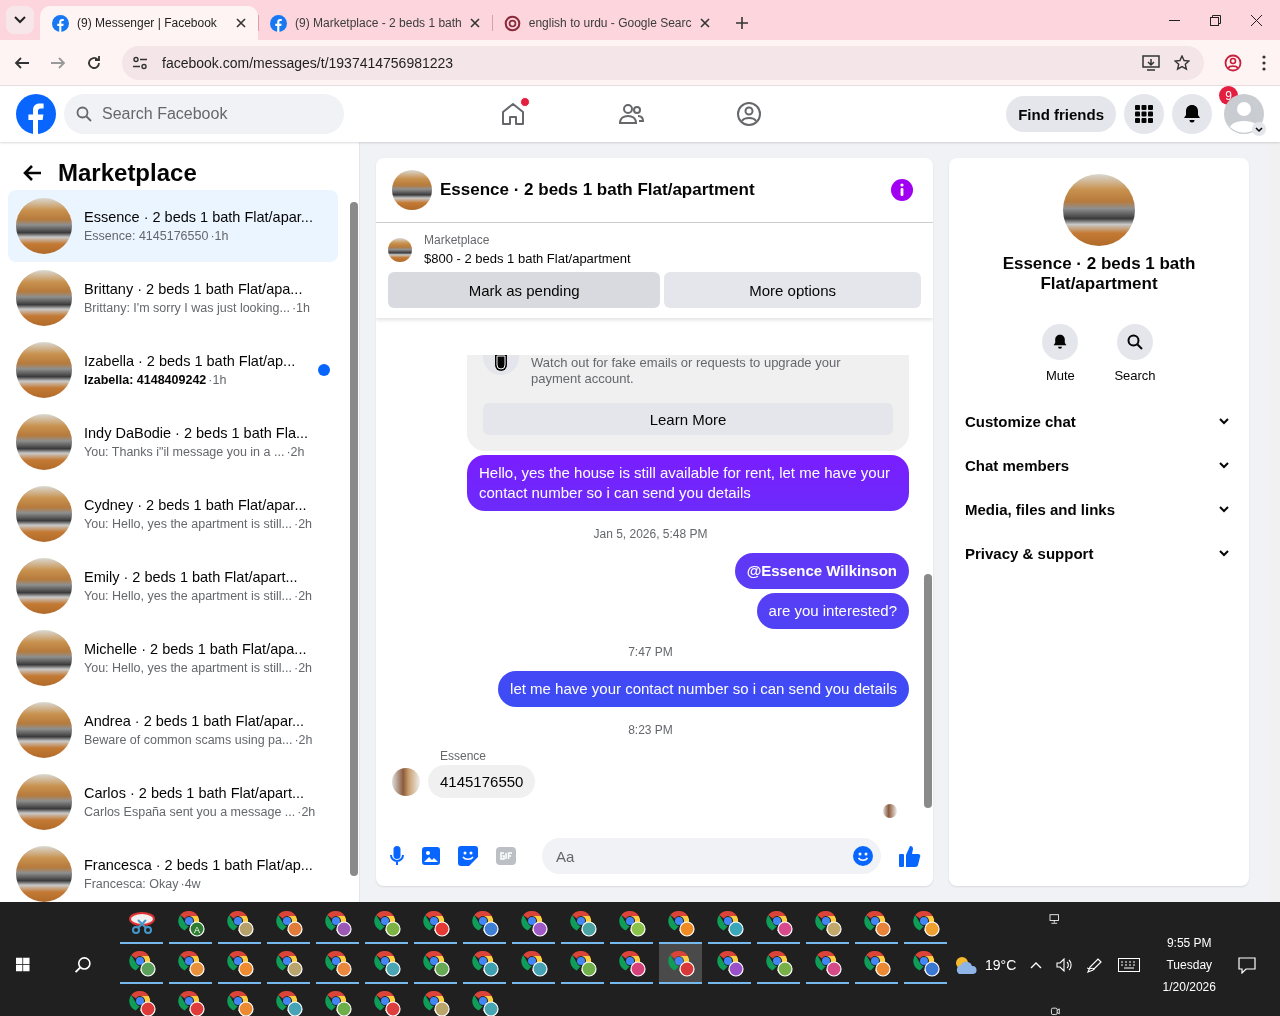 This screenshot has width=1280, height=1016. I want to click on learn-more-button: Learn More, so click(688, 419).